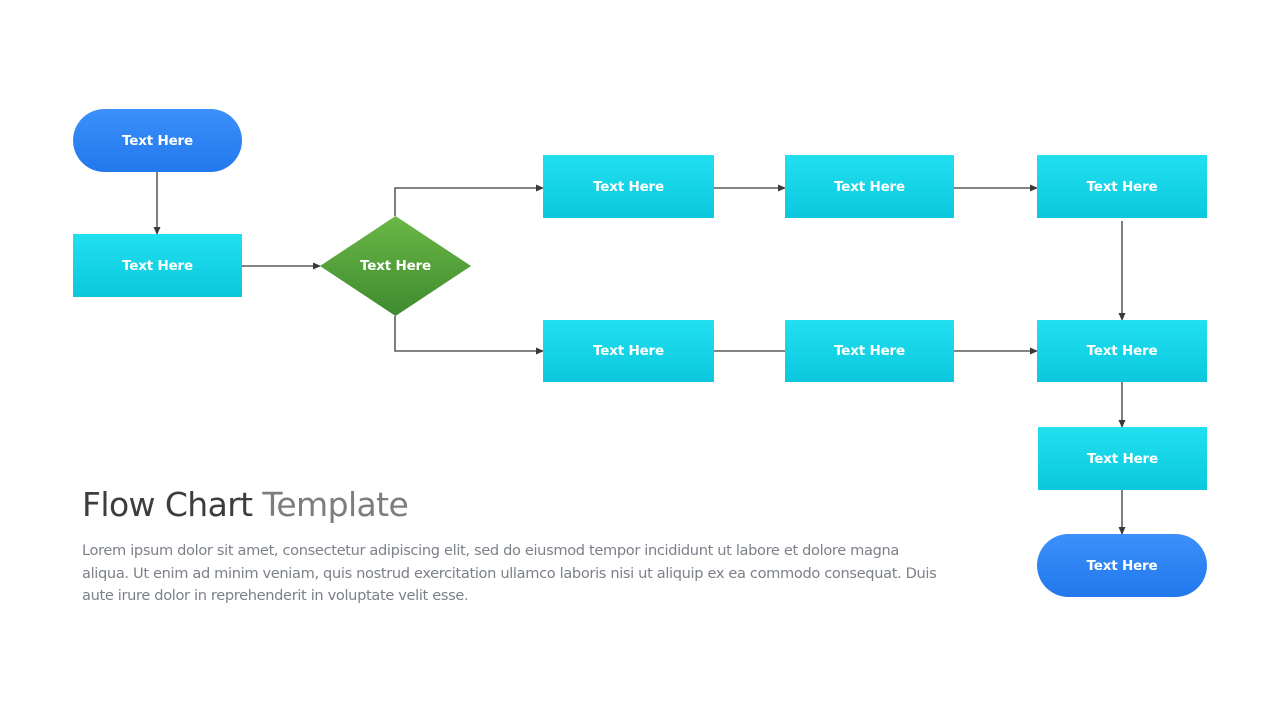  I want to click on process-top-2: Text Here, so click(869, 186).